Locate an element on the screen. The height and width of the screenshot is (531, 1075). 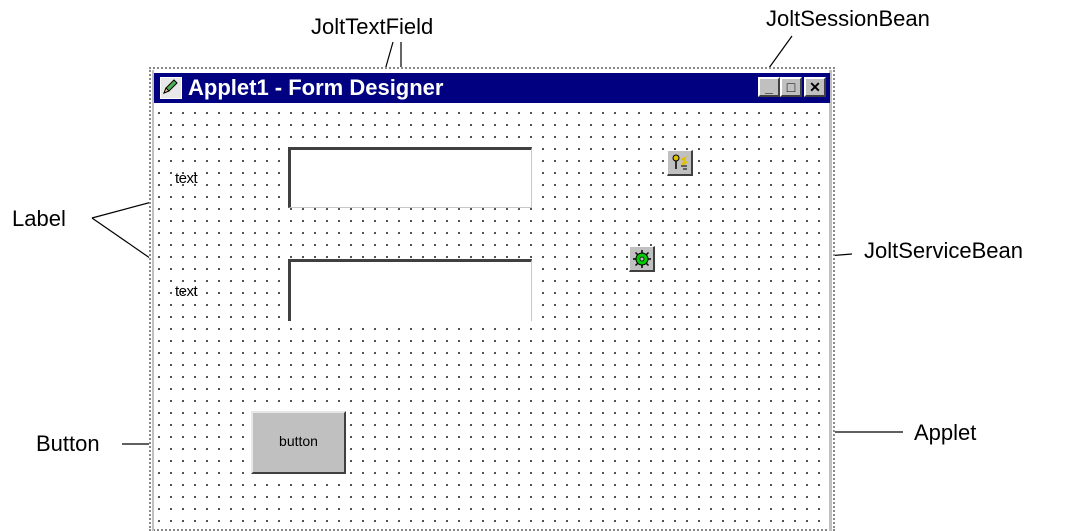
window-titlebar: Applet1 - Form Designer _ □ ✕ is located at coordinates (492, 88).